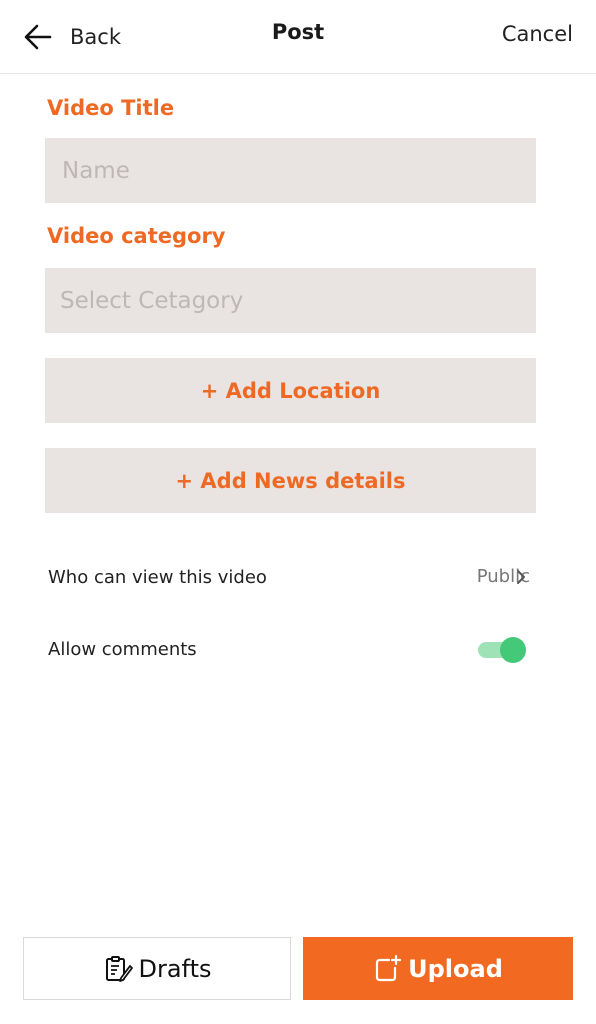 The image size is (596, 1024). I want to click on upload-label: Upload, so click(455, 968).